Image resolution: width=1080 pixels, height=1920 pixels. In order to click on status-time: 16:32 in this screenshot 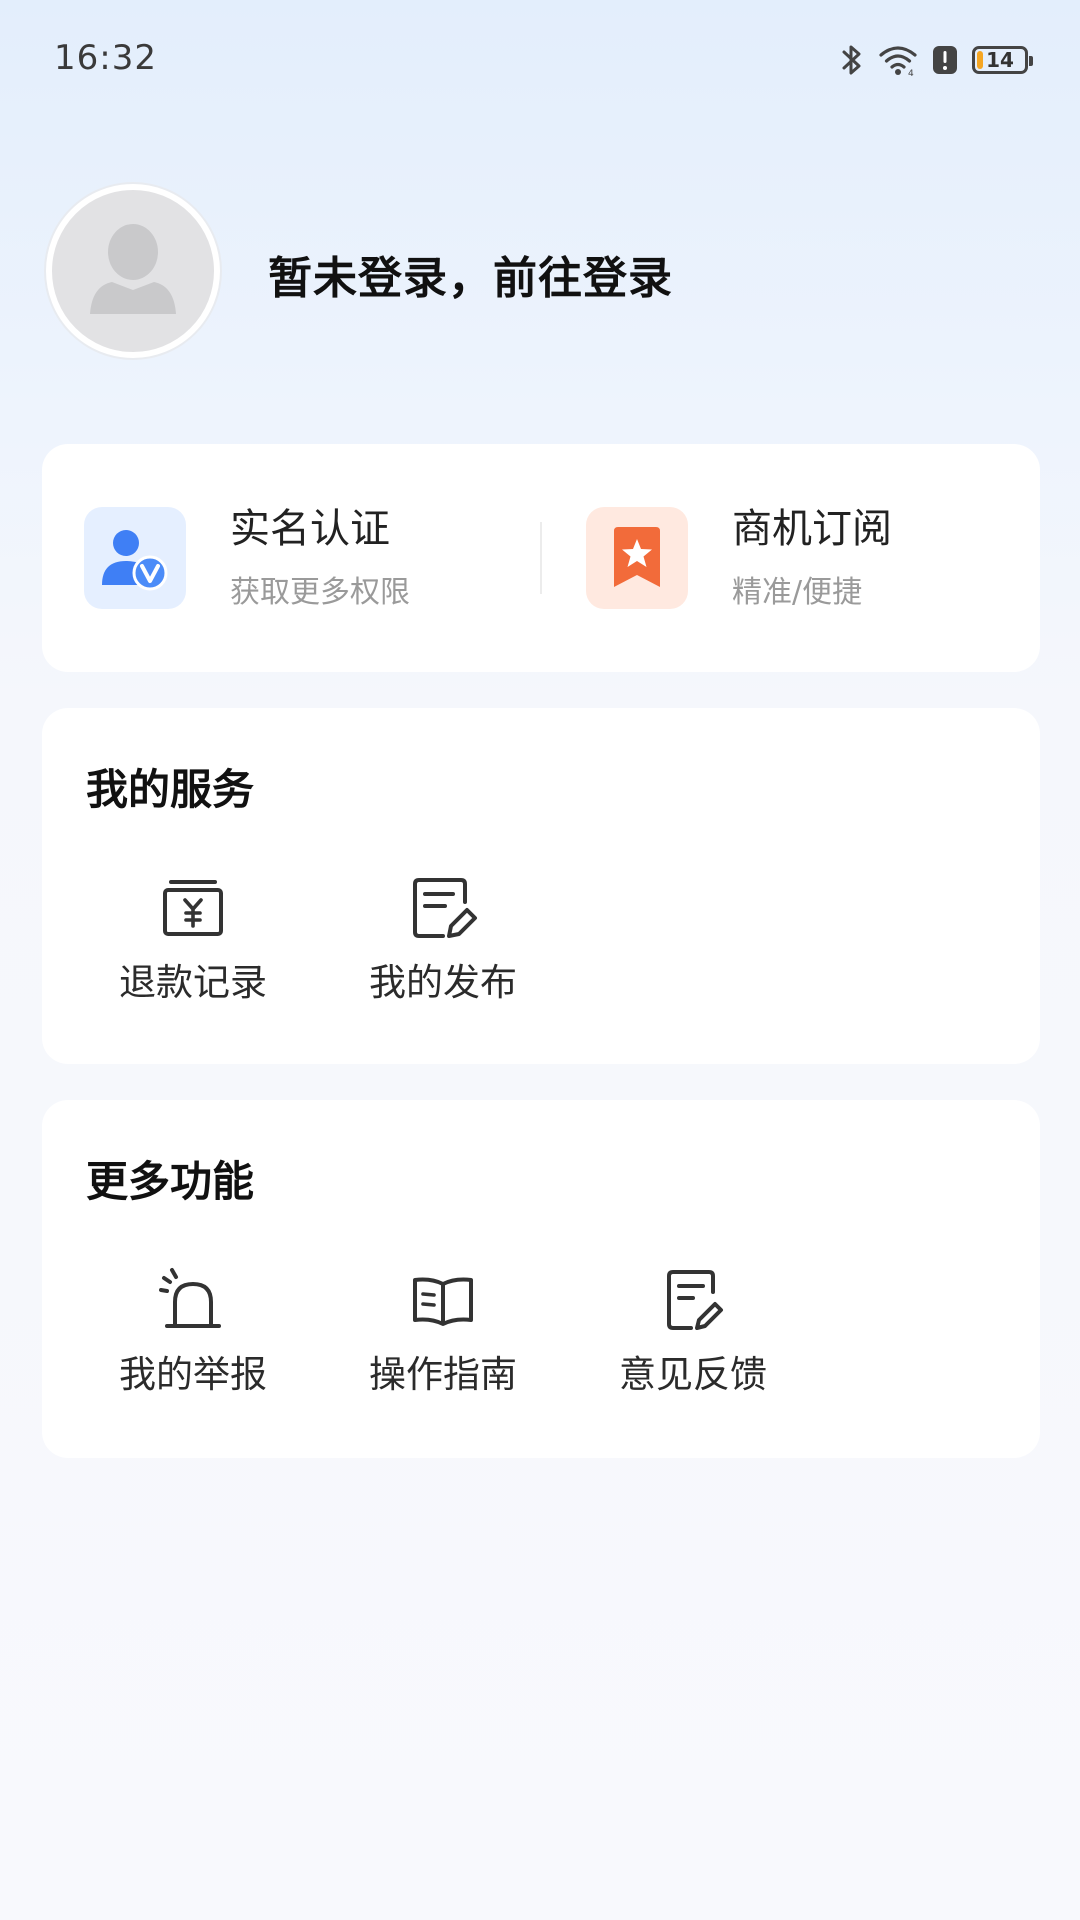, I will do `click(105, 58)`.